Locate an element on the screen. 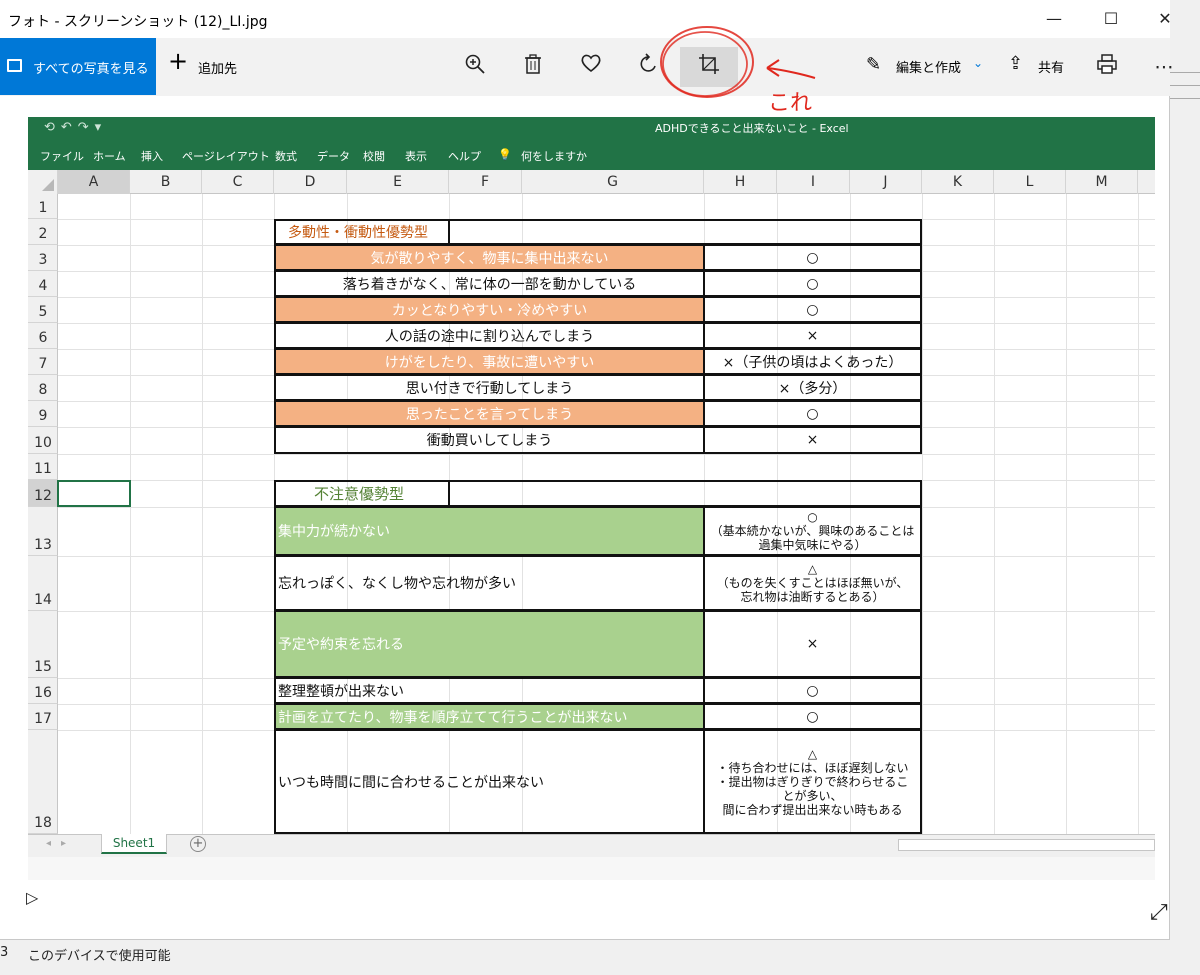  delete-icon is located at coordinates (533, 67).